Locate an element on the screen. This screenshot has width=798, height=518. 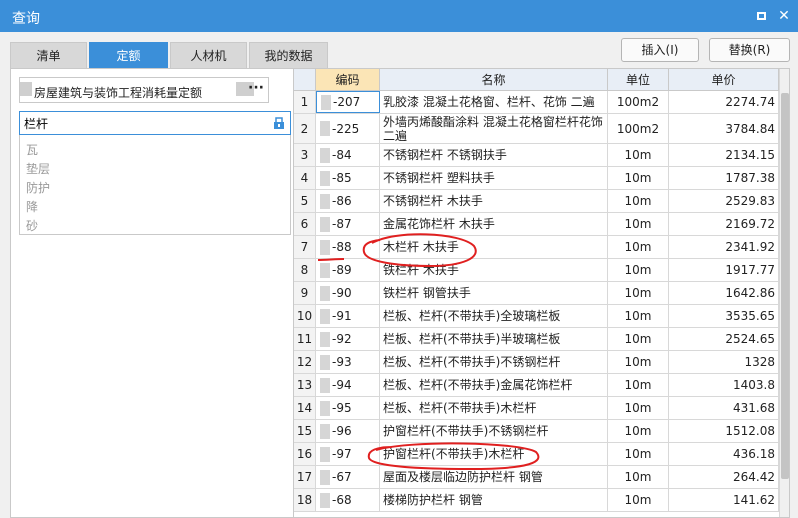
header-unit: 单位 is located at coordinates (638, 80).